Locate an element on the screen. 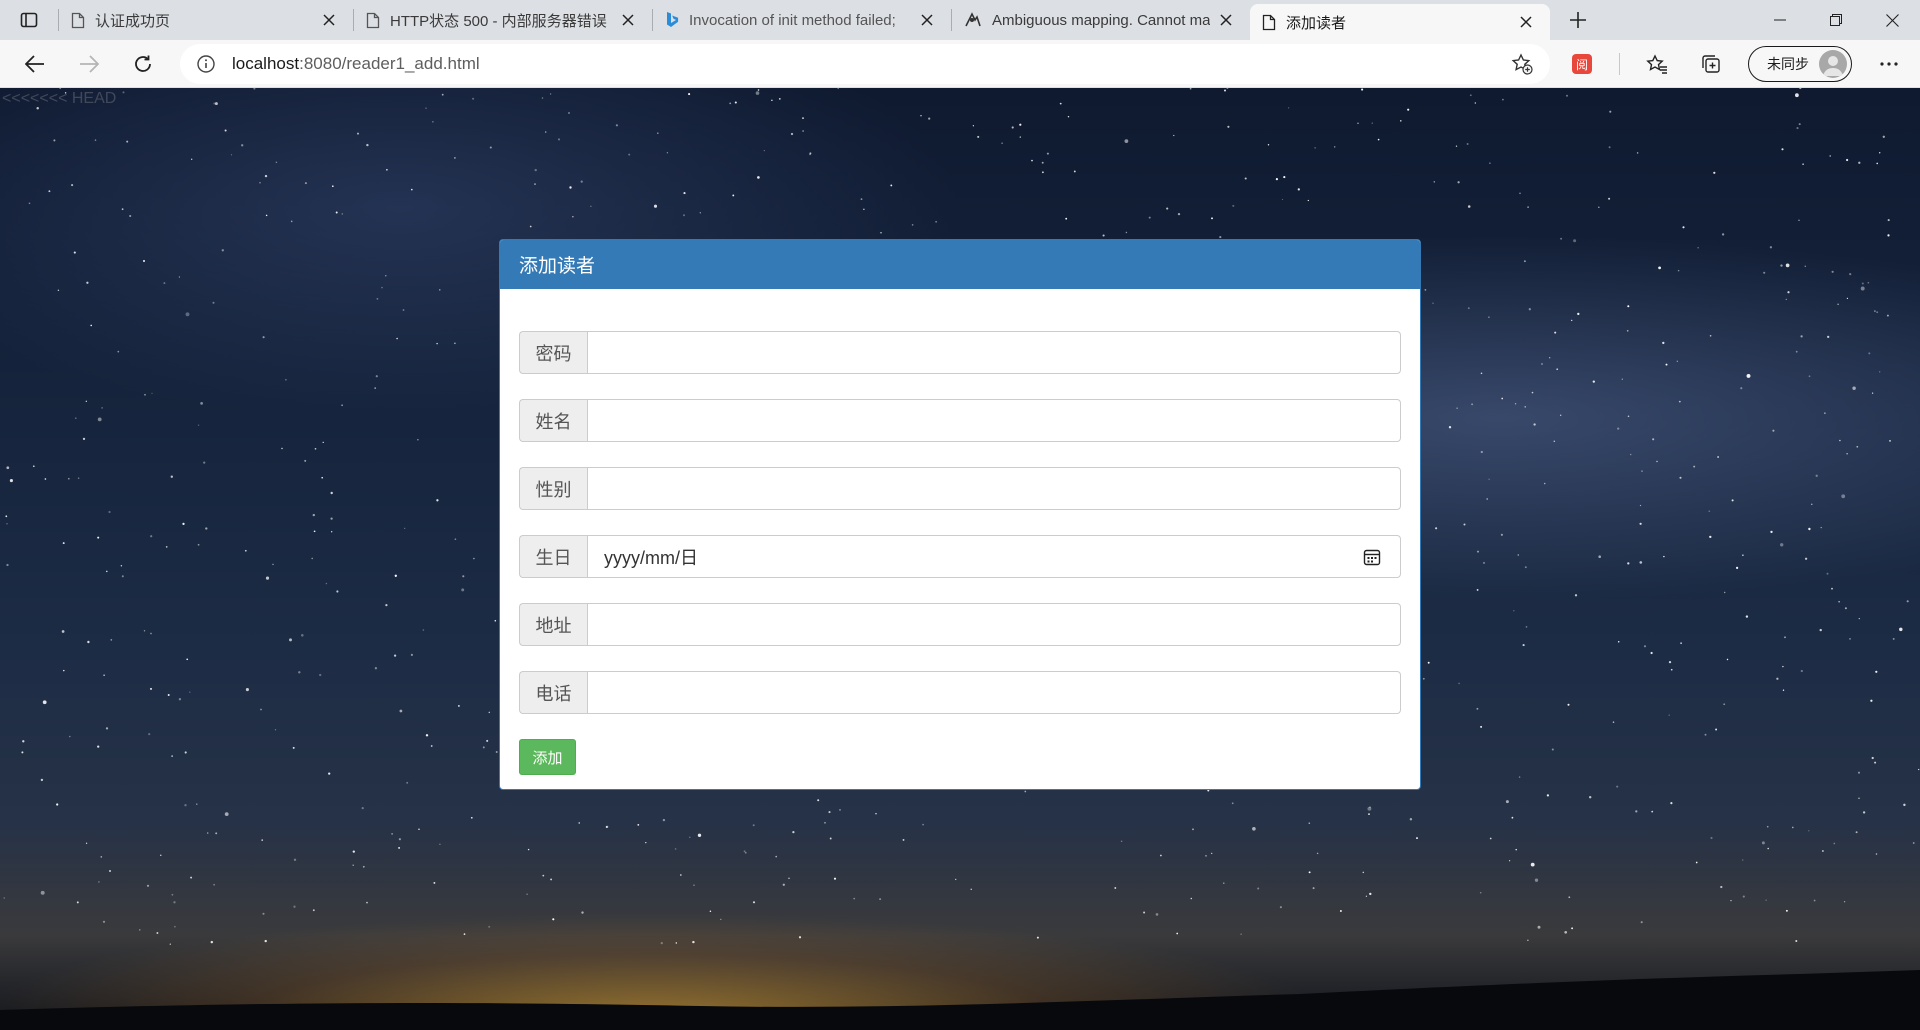  date-placeholder: yyyy/mm/日 is located at coordinates (651, 557).